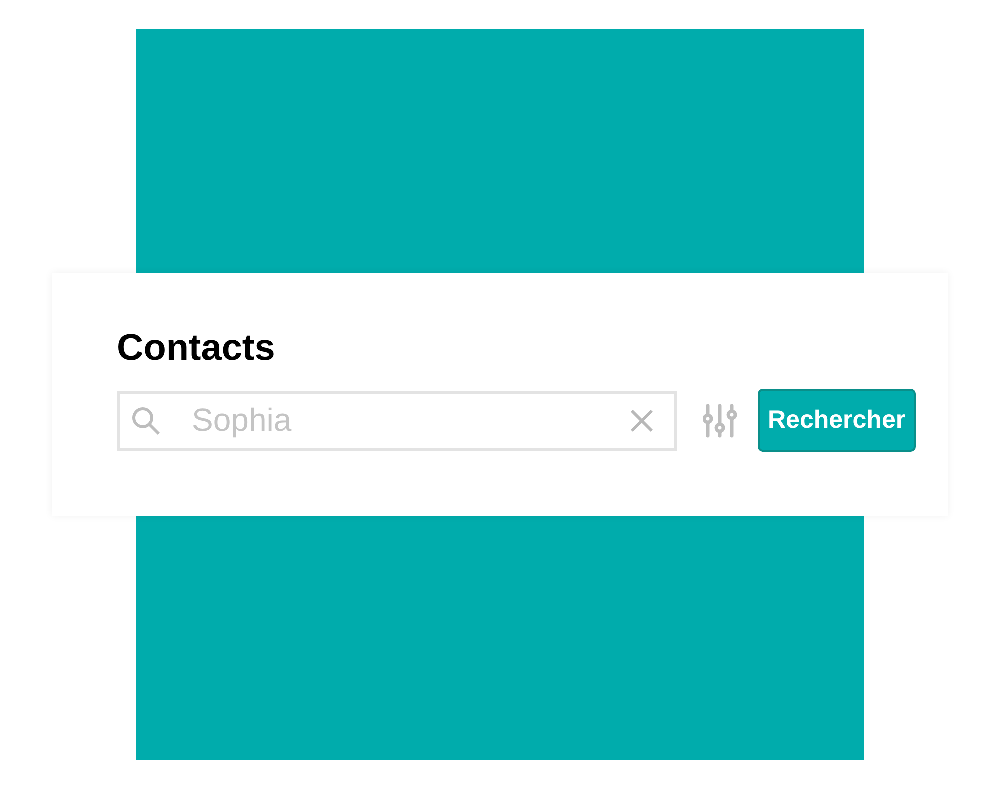 The image size is (1000, 786). I want to click on settings-icon, so click(720, 421).